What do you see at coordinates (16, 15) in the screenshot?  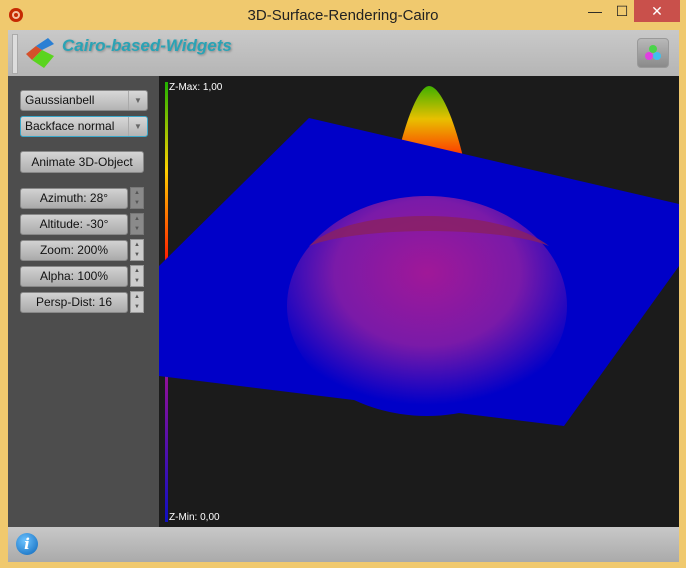 I see `app-icon` at bounding box center [16, 15].